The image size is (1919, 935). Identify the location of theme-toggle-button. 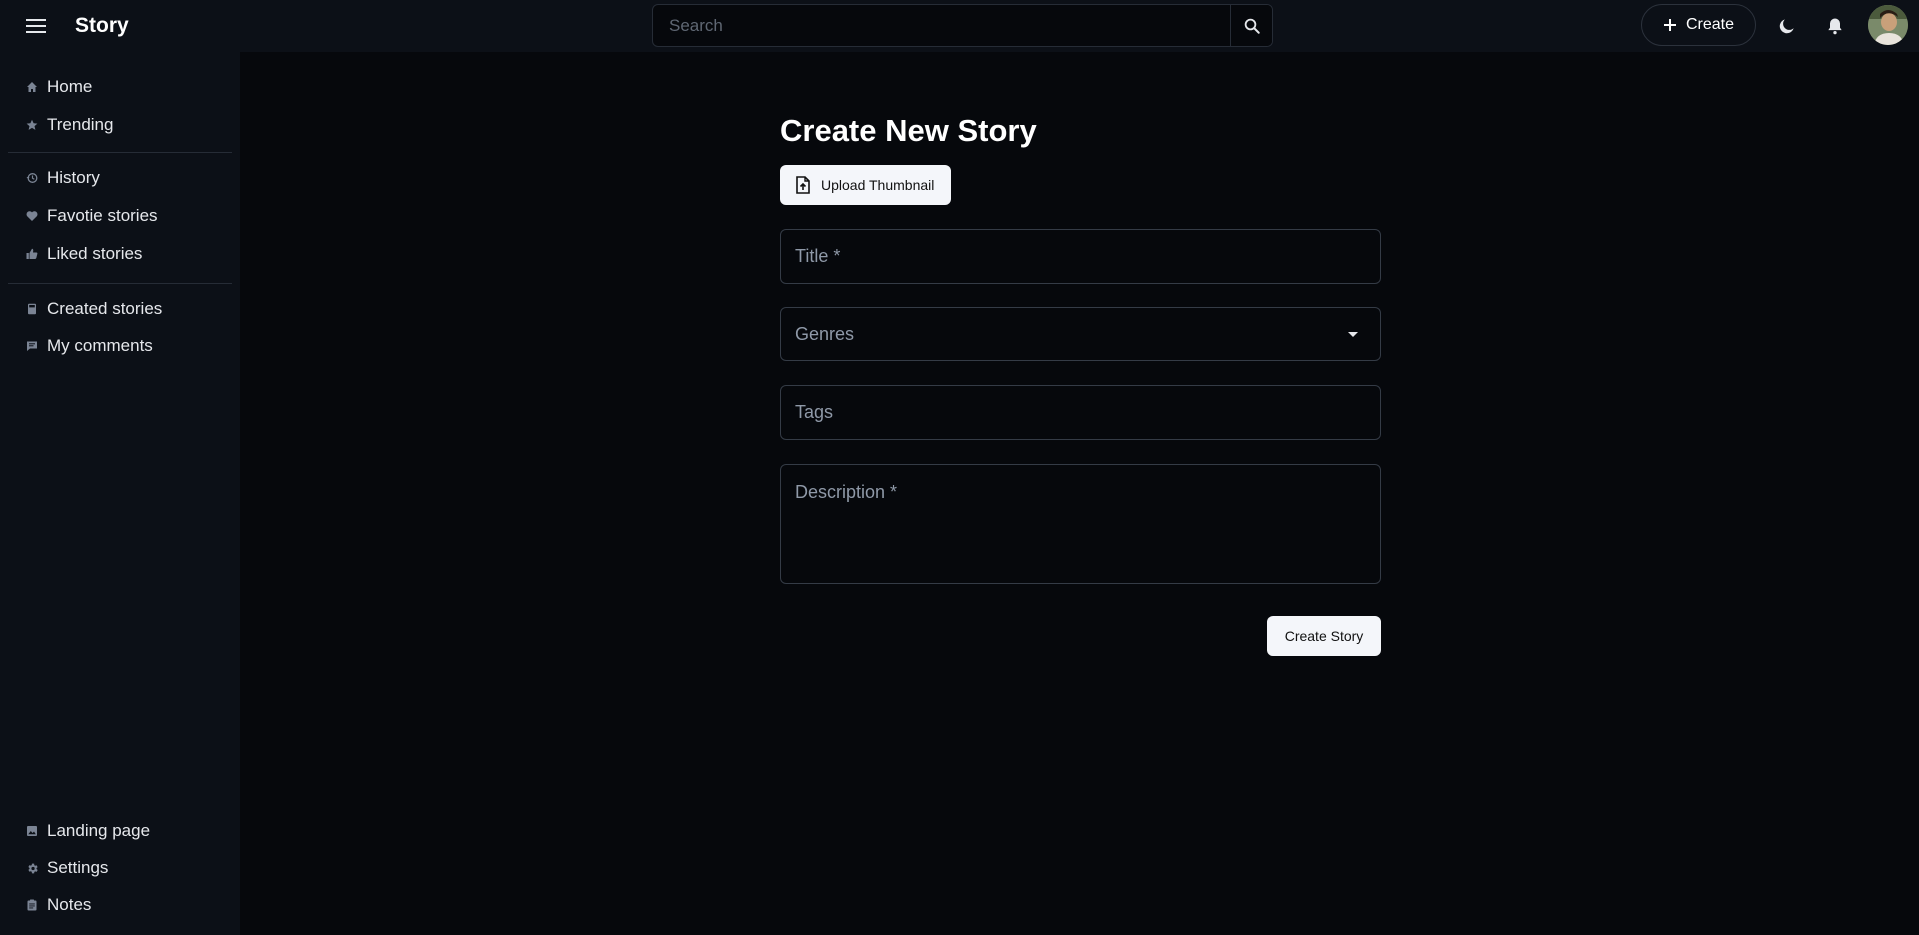
(1787, 26).